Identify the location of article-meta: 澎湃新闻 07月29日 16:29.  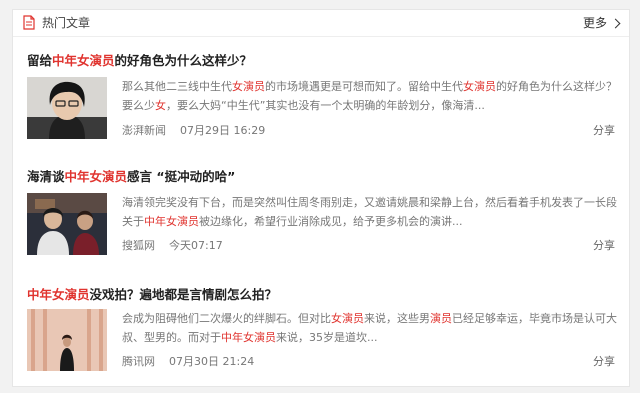
(193, 131).